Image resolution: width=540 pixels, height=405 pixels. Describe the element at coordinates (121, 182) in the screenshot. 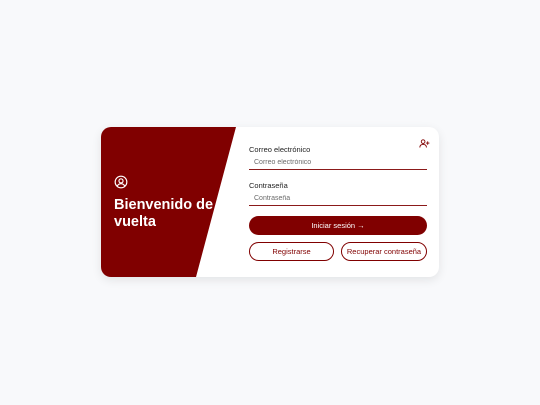

I see `user-circle-icon` at that location.